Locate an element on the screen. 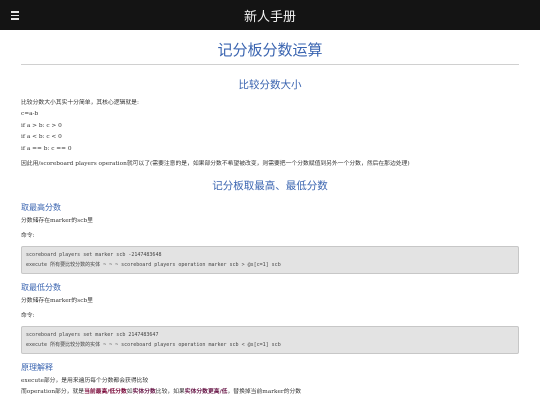 This screenshot has height=405, width=540. compare-intro: 比较分数大小其实十分简单，其核心逻辑就是: is located at coordinates (80, 103).